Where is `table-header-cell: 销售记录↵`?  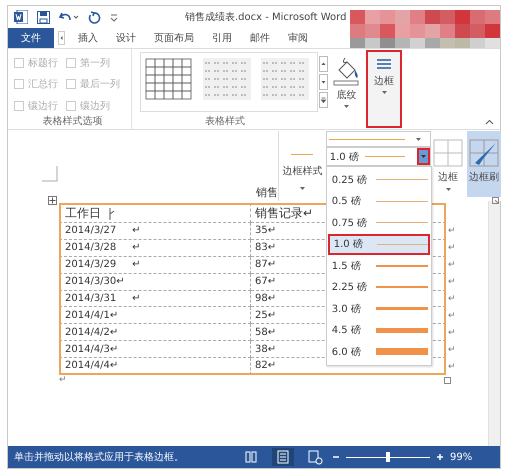
table-header-cell: 销售记录↵ is located at coordinates (284, 213).